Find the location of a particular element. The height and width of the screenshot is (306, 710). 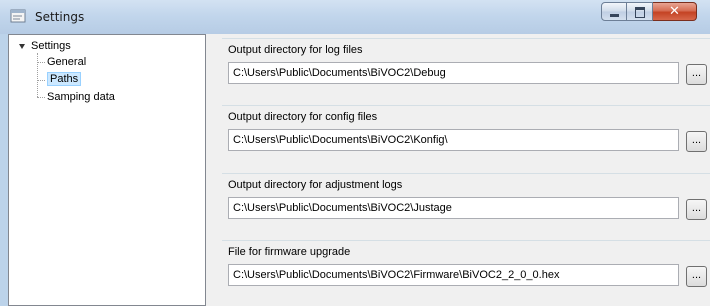

minimize-button is located at coordinates (614, 11).